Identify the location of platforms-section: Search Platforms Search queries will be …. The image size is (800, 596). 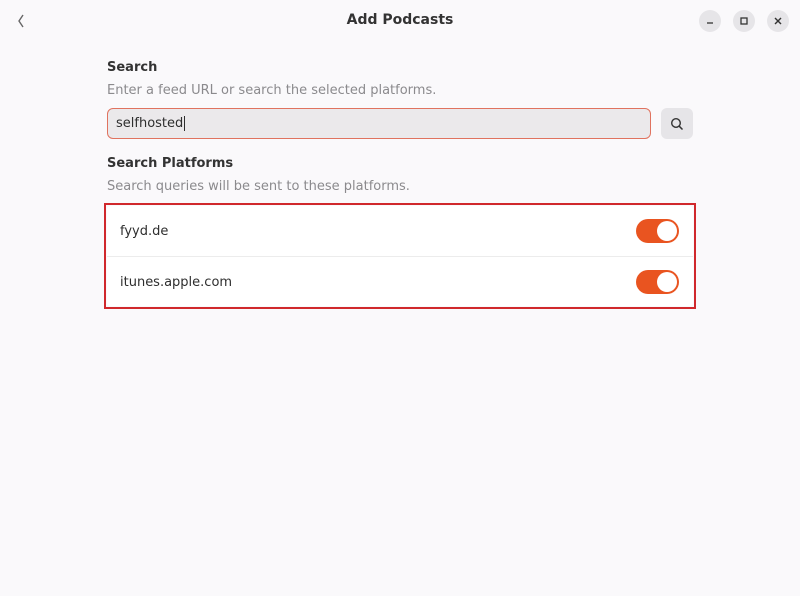
(400, 175).